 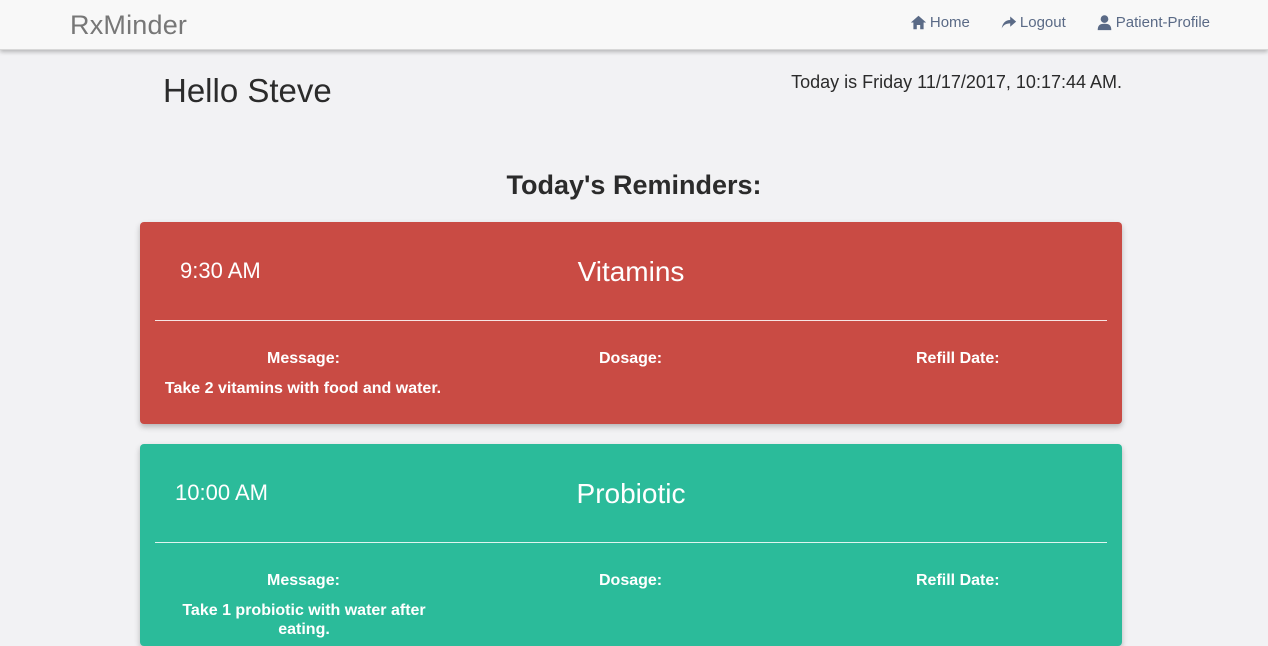 What do you see at coordinates (918, 22) in the screenshot?
I see `home-icon` at bounding box center [918, 22].